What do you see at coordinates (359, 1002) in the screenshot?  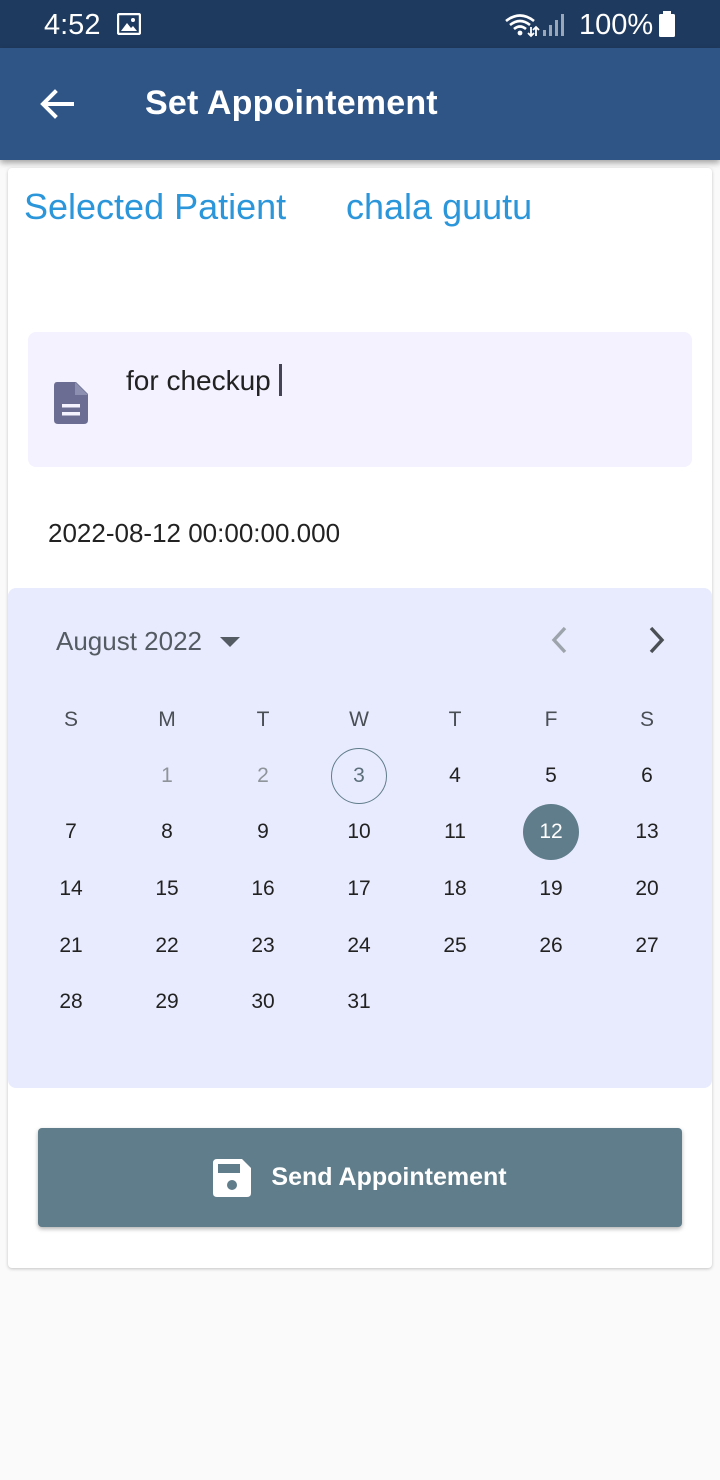 I see `calendar-day: 31` at bounding box center [359, 1002].